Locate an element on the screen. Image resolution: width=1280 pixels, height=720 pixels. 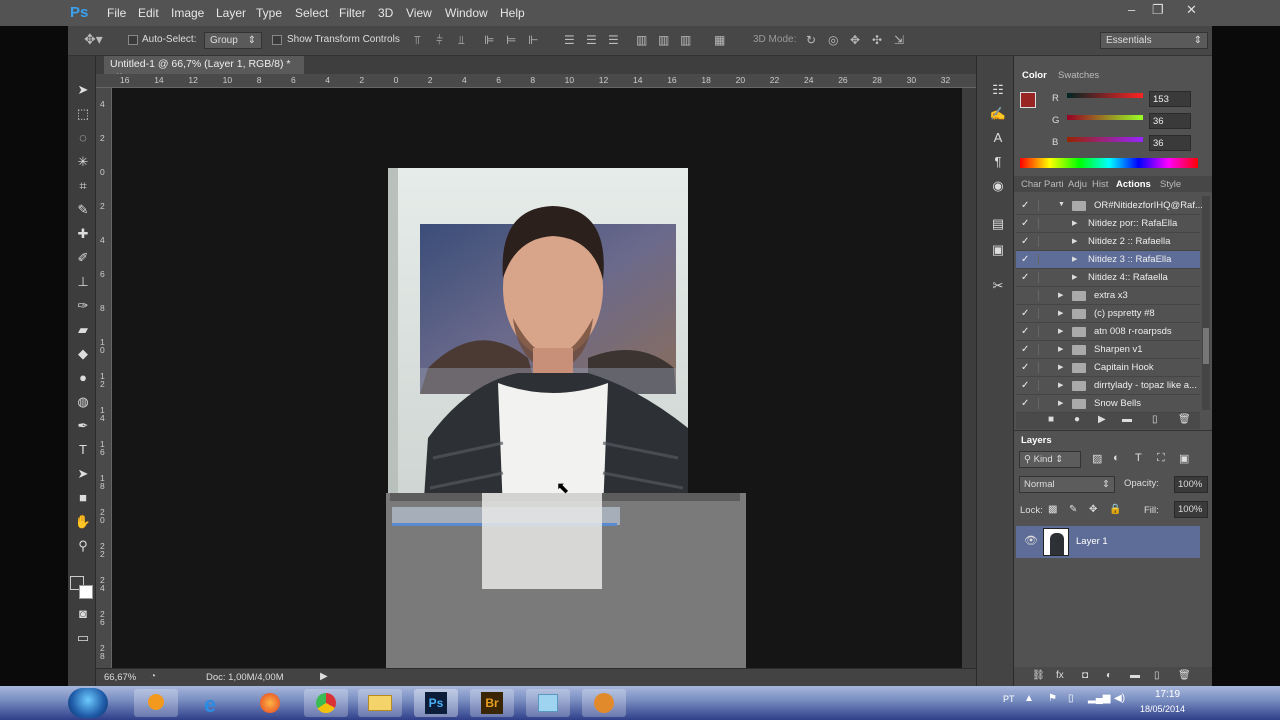
r-slider is located at coordinates (1105, 95).